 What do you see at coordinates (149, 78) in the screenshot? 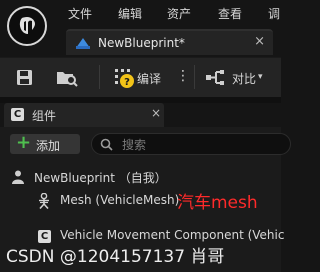
I see `compile-label: 编译` at bounding box center [149, 78].